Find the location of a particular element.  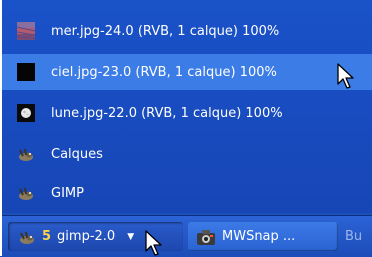

menu-item-ciel-jpg: ciel.jpg-23.0 (RVB, 1 calque) 100% is located at coordinates (187, 72).